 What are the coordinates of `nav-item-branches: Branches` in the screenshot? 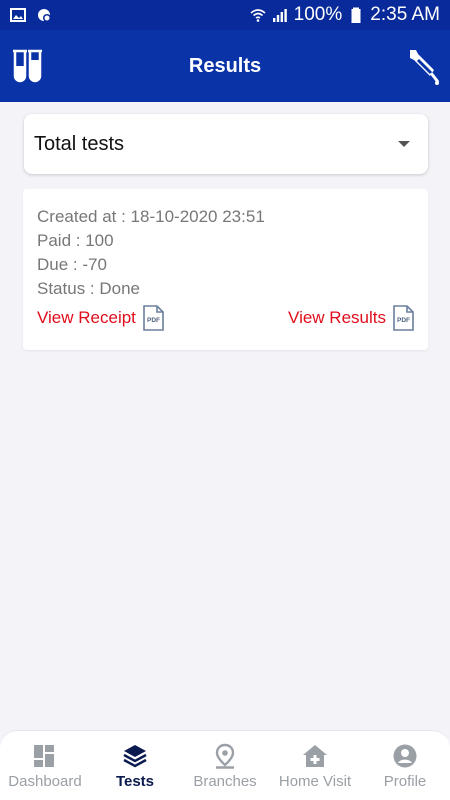 It's located at (225, 766).